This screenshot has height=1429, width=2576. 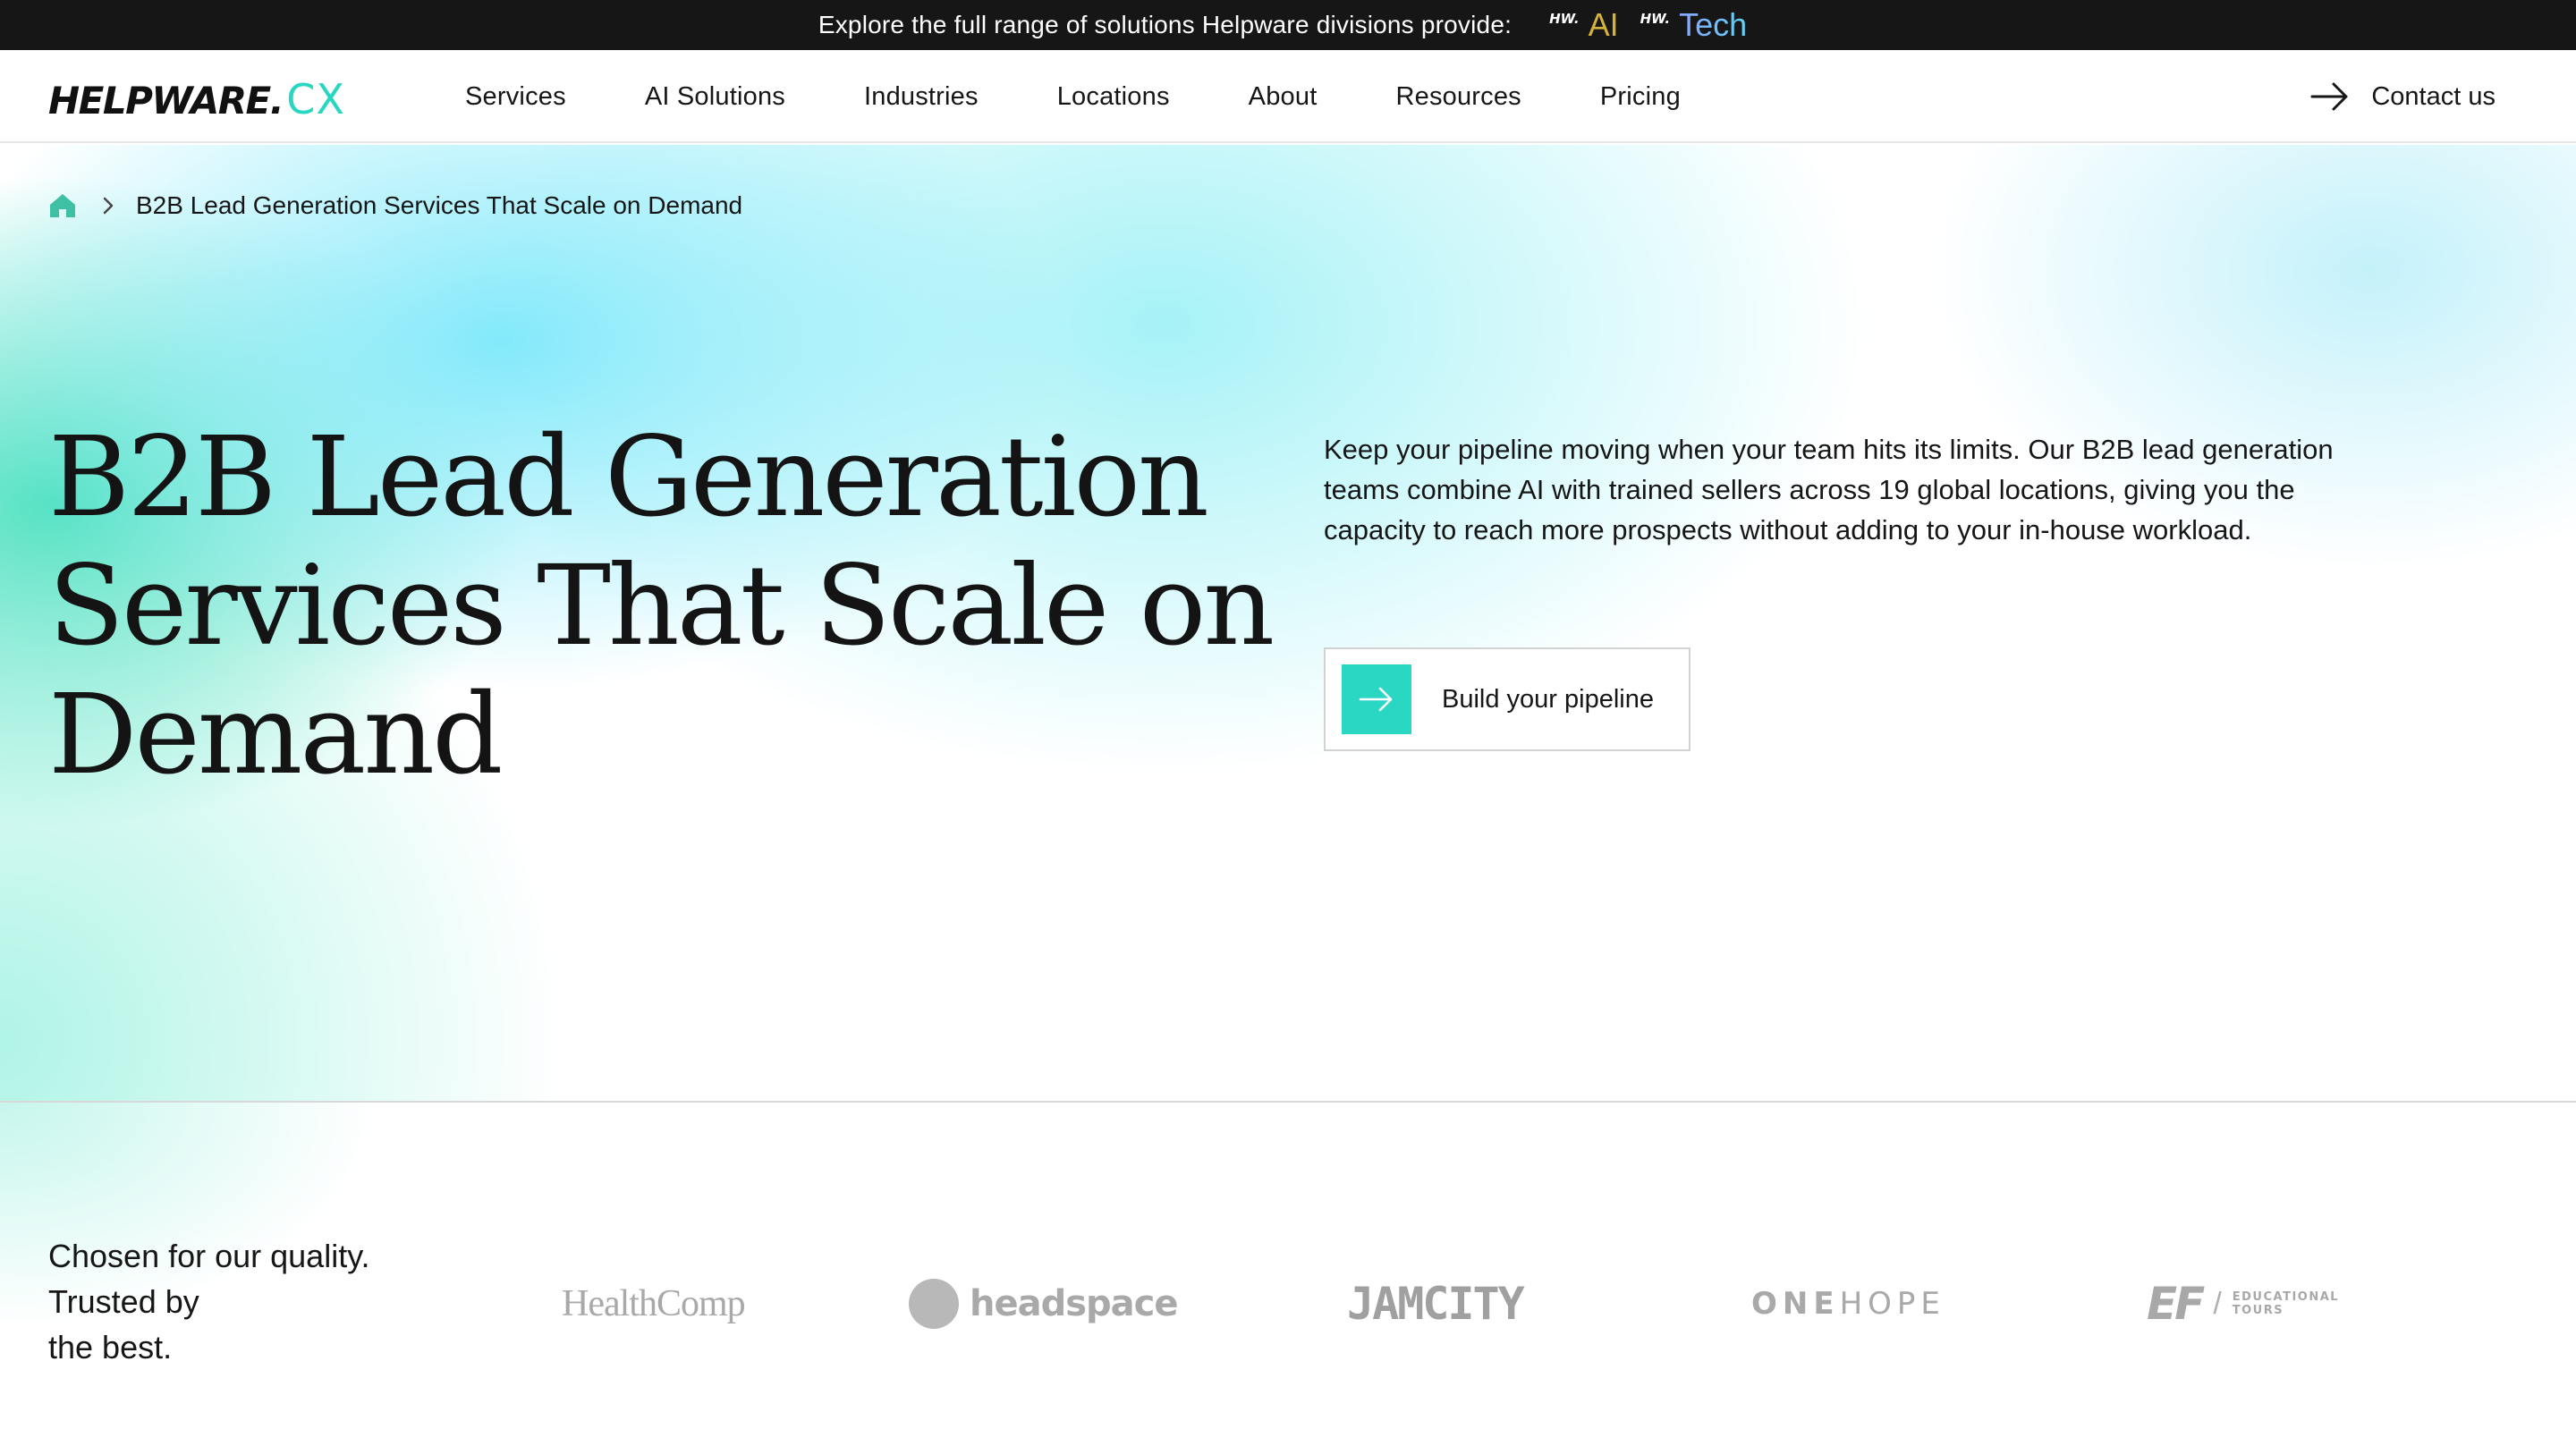 What do you see at coordinates (1640, 97) in the screenshot?
I see `nav-pricing: Pricing` at bounding box center [1640, 97].